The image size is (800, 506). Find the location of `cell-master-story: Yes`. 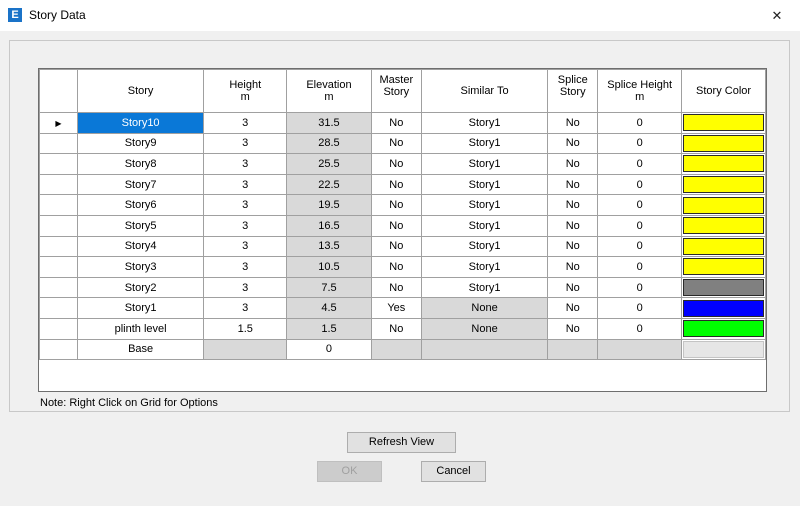

cell-master-story: Yes is located at coordinates (396, 308).